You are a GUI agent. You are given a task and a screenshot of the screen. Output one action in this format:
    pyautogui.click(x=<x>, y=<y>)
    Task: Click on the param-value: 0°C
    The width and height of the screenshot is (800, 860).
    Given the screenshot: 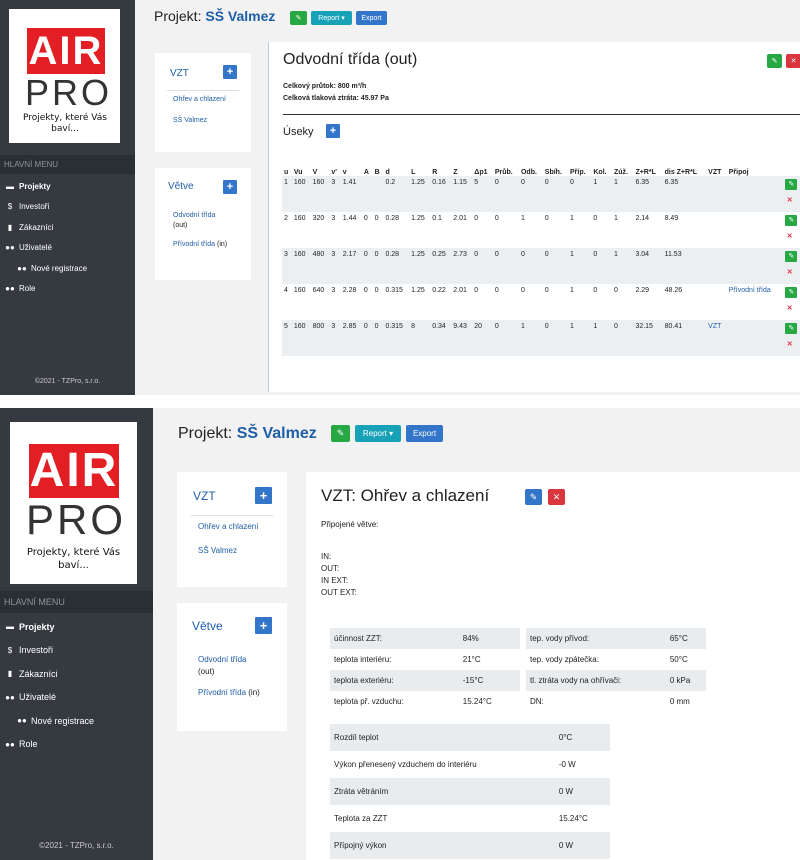 What is the action you would take?
    pyautogui.click(x=582, y=737)
    